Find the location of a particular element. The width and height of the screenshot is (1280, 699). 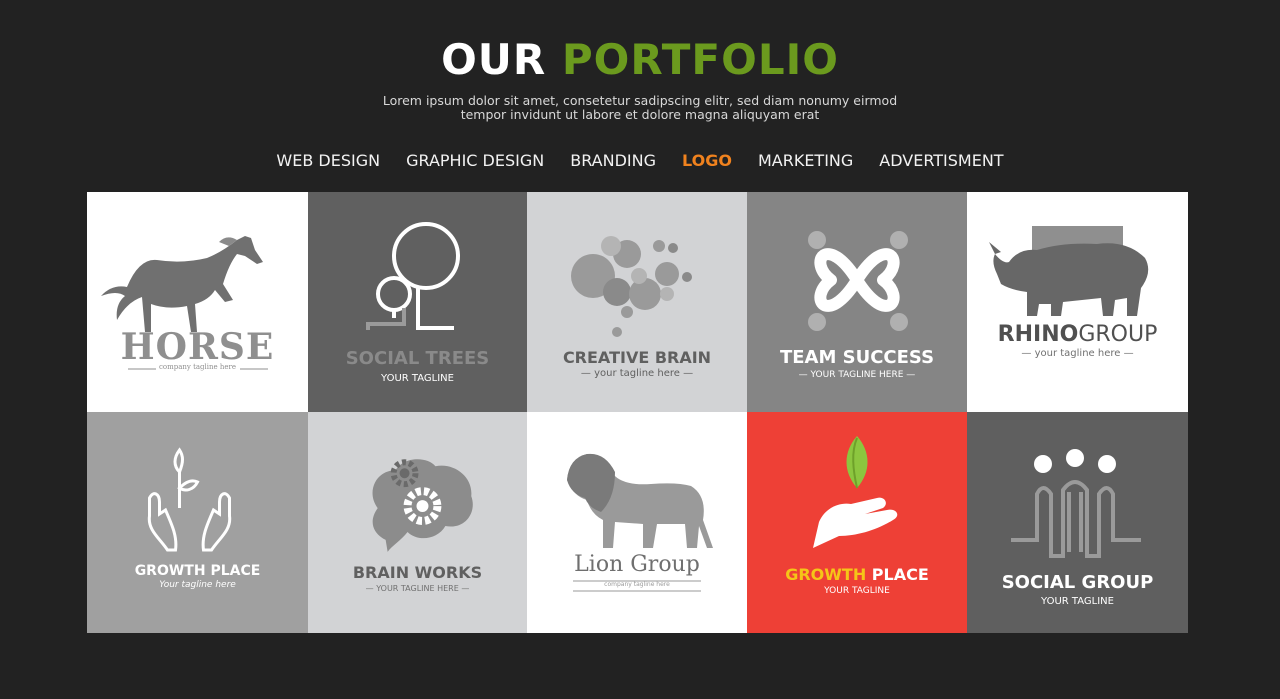

page-title: OUR PORTFOLIO is located at coordinates (640, 60).